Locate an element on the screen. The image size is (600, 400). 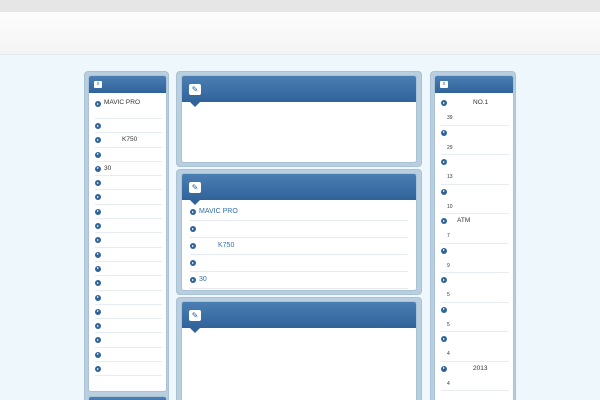
center-panel-3: ✎ is located at coordinates (299, 350).